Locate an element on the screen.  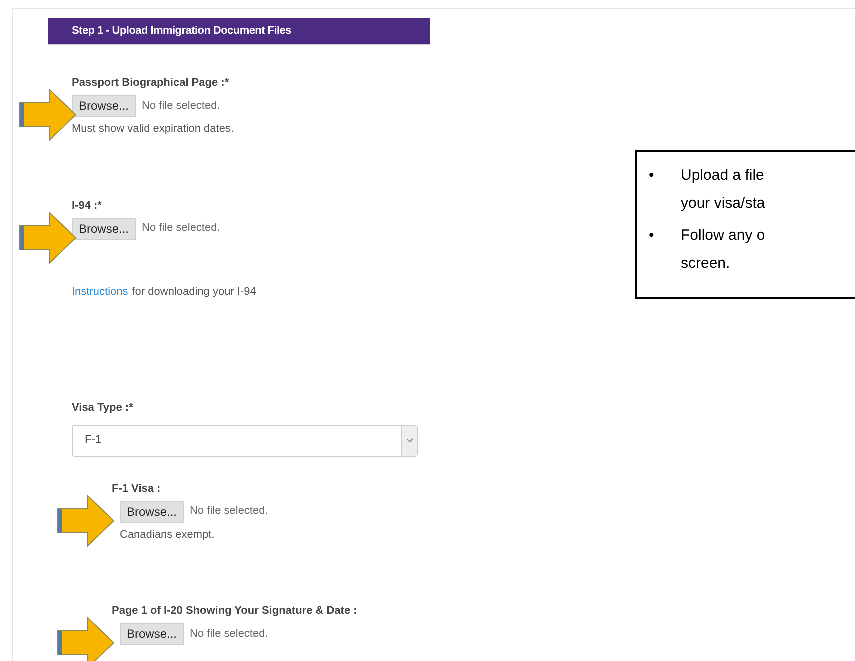
field-label: F-1 Visa : is located at coordinates (137, 489).